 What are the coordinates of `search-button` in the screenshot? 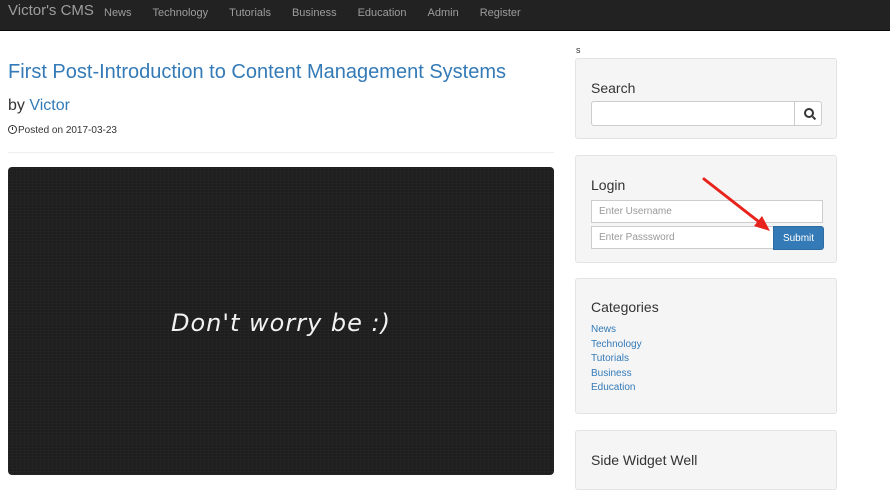 It's located at (808, 113).